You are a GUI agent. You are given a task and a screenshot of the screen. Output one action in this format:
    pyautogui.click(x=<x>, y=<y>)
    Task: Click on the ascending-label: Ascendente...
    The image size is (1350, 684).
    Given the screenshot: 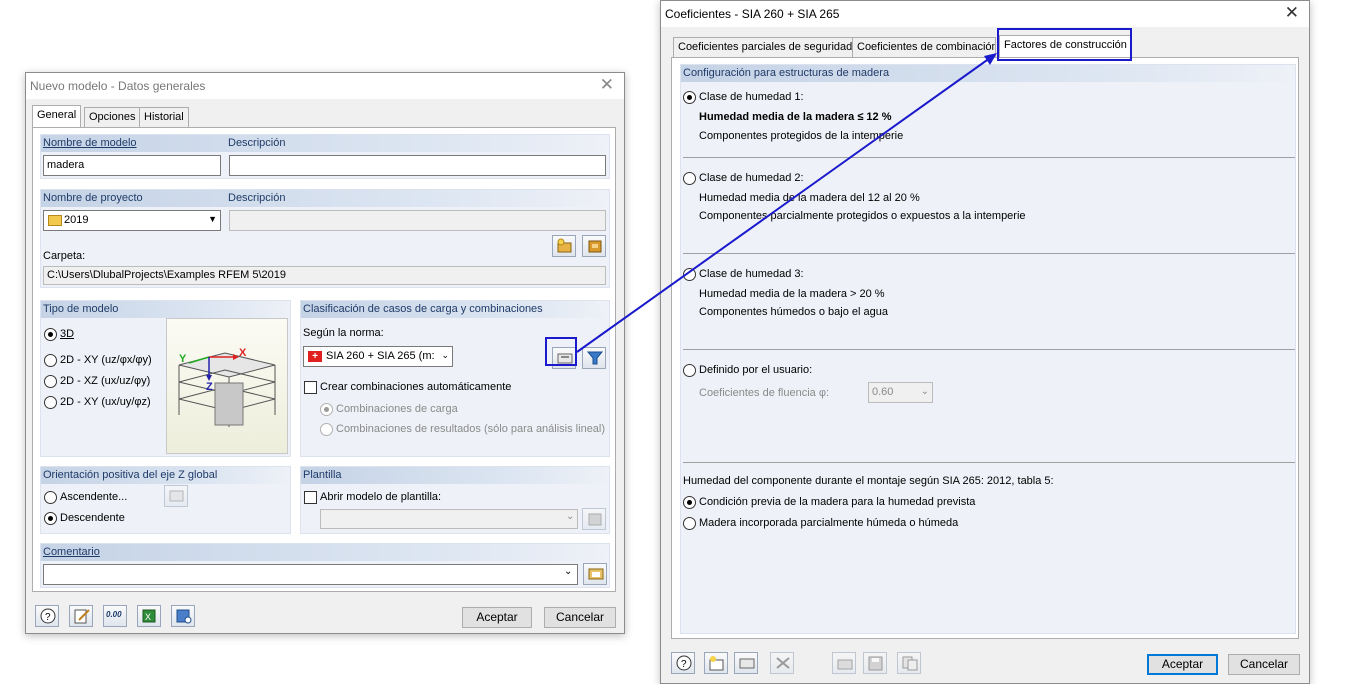 What is the action you would take?
    pyautogui.click(x=94, y=497)
    